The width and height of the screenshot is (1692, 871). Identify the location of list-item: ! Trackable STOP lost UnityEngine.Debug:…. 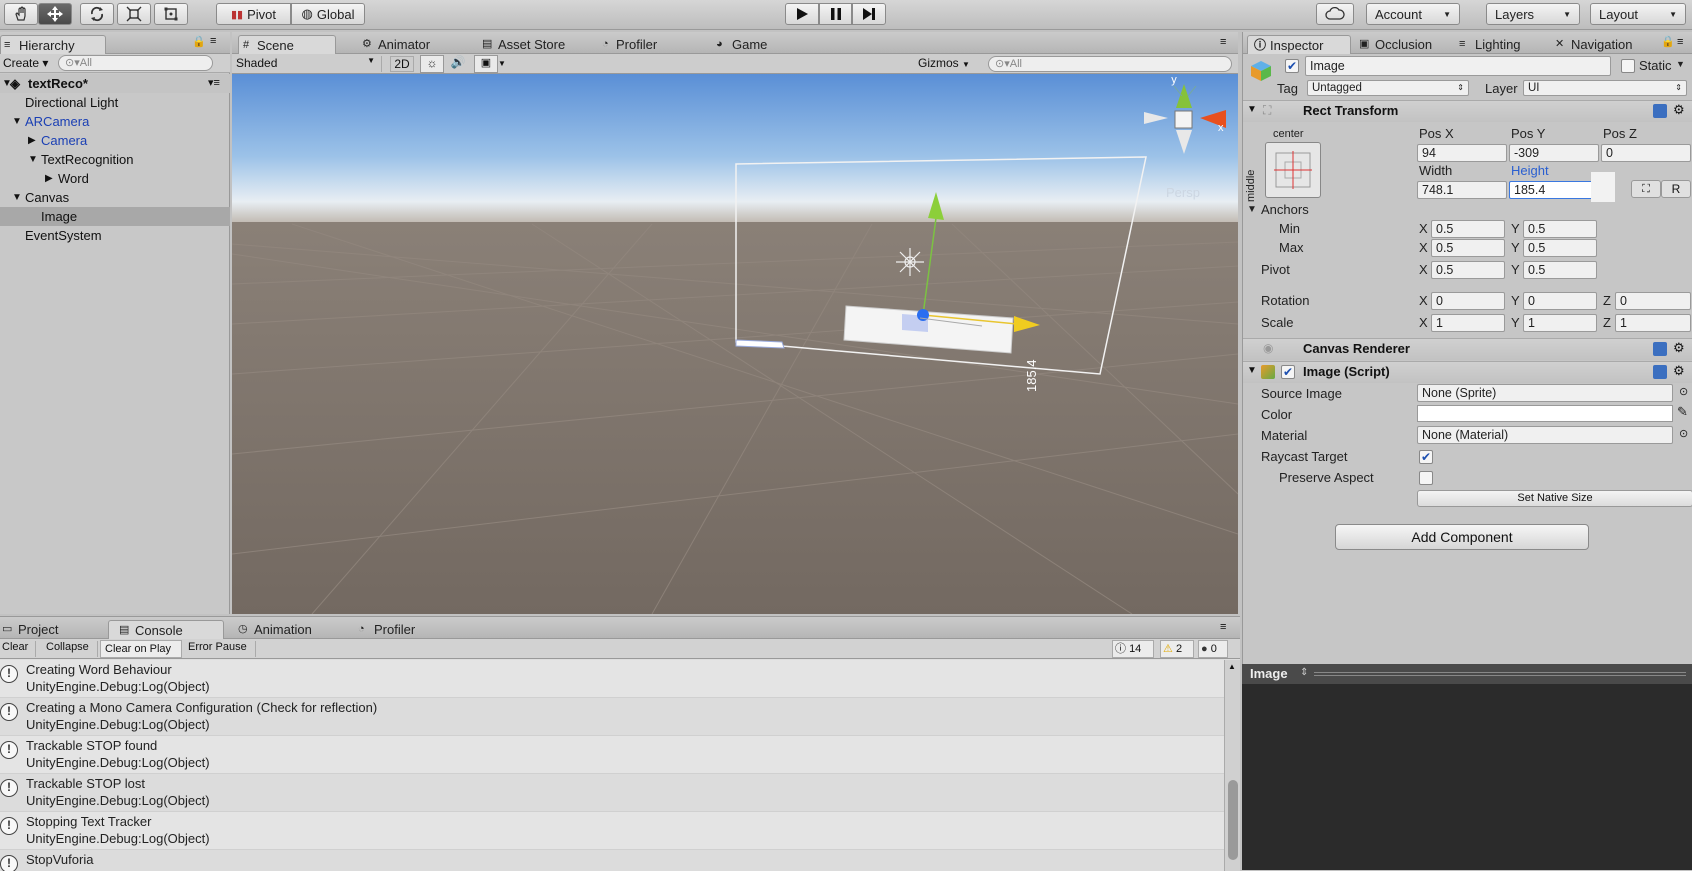
(612, 793).